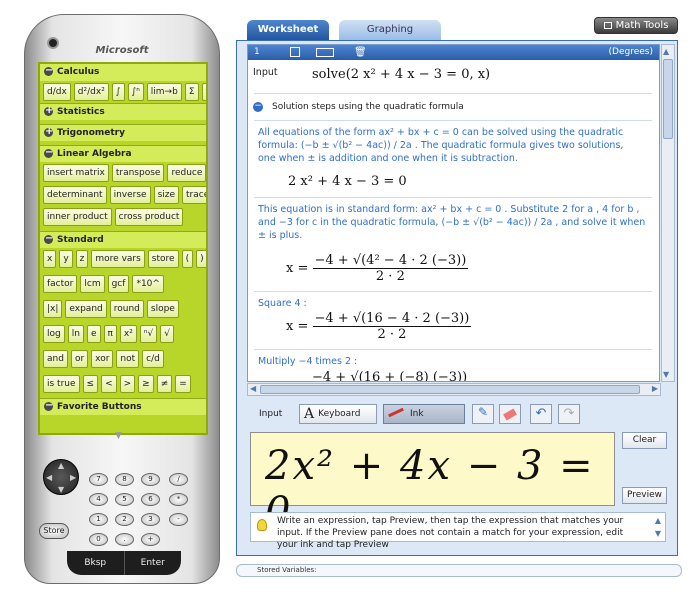 The image size is (700, 596). What do you see at coordinates (54, 531) in the screenshot?
I see `store-button: Store` at bounding box center [54, 531].